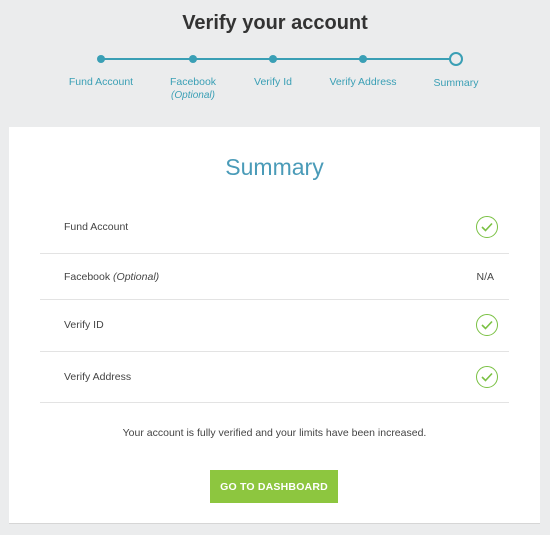 This screenshot has height=535, width=550. Describe the element at coordinates (96, 227) in the screenshot. I see `row-label: Fund Account` at that location.